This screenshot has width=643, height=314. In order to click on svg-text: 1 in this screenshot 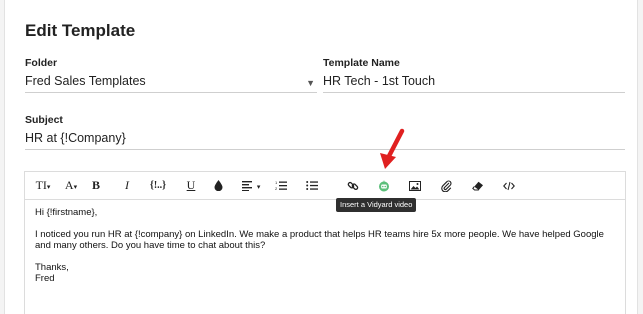, I will do `click(276, 182)`.